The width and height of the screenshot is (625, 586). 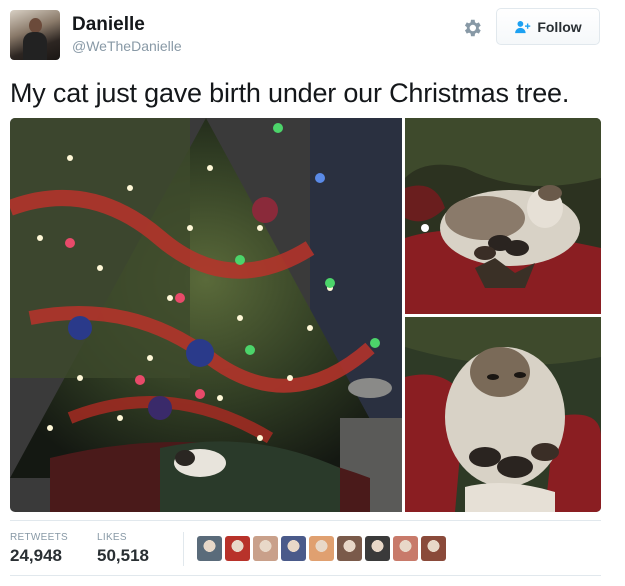 I want to click on retweets-label: RETWEETS, so click(x=39, y=537).